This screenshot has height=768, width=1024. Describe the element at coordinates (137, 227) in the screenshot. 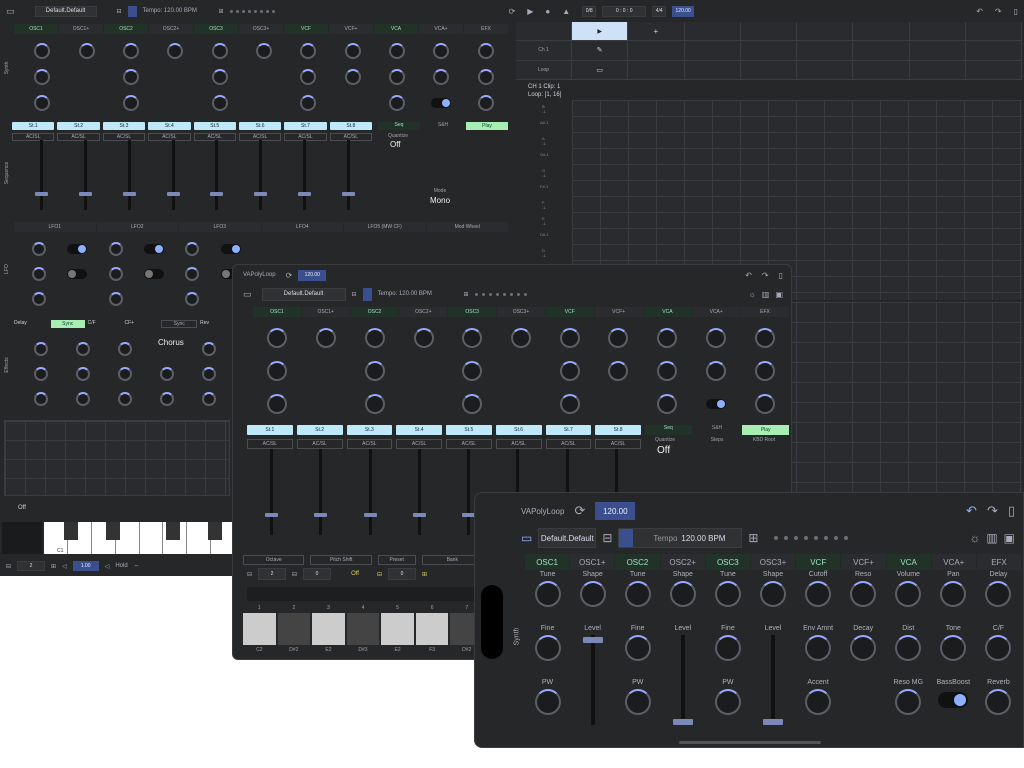

I see `tab-lfo2: LFO2` at that location.